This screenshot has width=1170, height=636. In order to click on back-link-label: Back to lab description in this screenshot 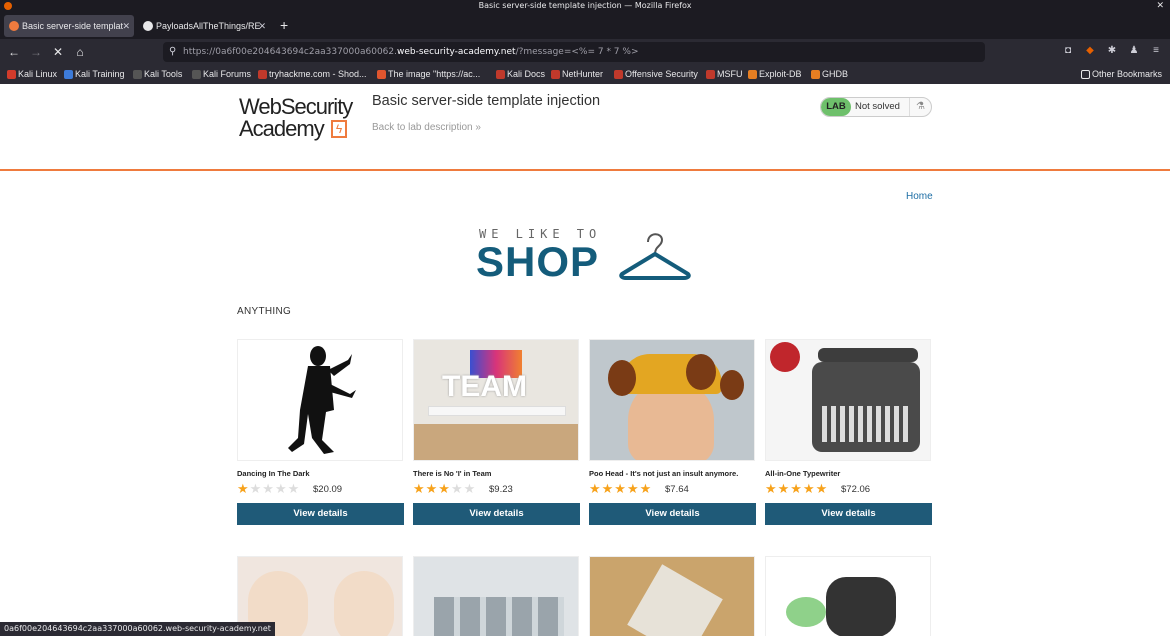, I will do `click(422, 127)`.